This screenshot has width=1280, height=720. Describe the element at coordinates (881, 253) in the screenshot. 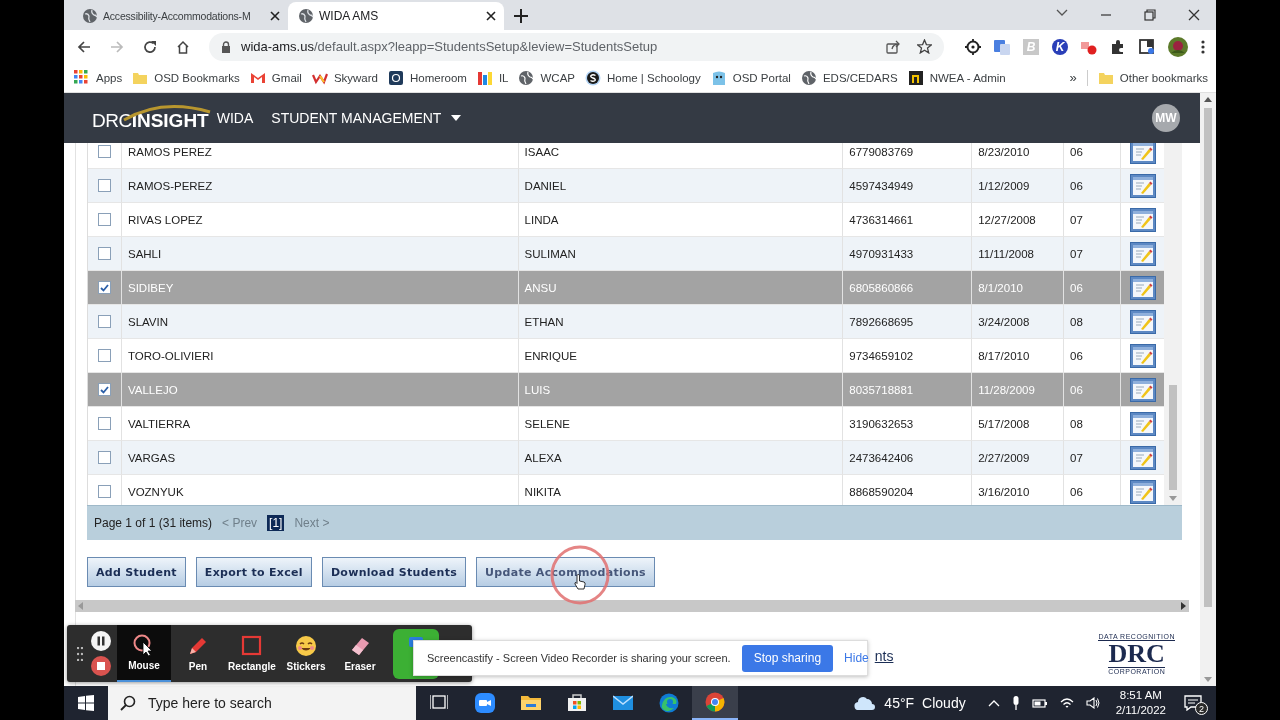

I see `table-cell: 4970931433` at that location.